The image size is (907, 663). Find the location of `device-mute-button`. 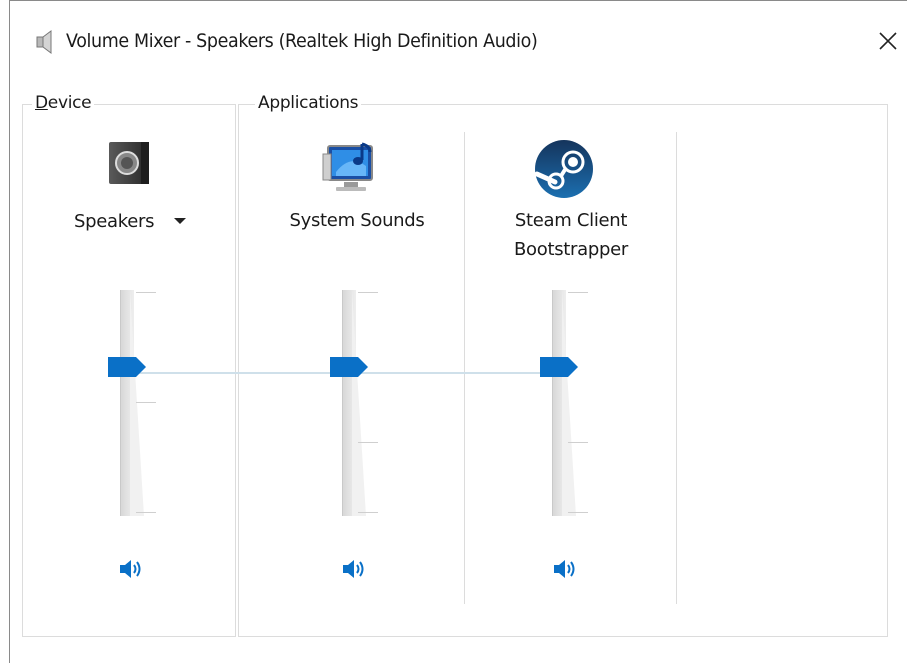

device-mute-button is located at coordinates (130, 569).